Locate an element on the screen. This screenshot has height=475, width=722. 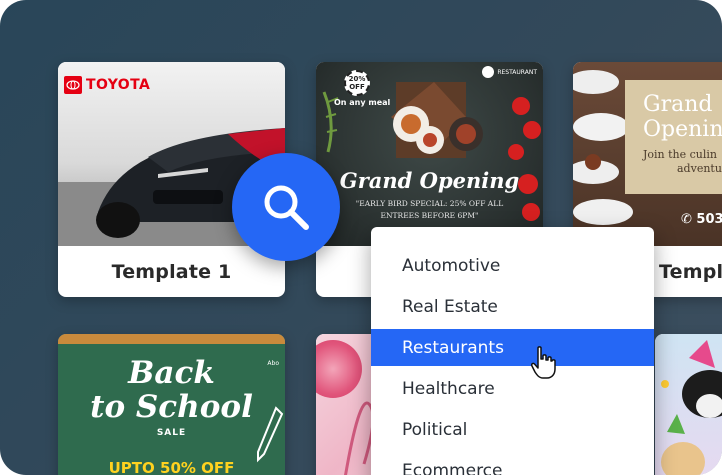
grand-opening-title: Grand Opening is located at coordinates (429, 180).